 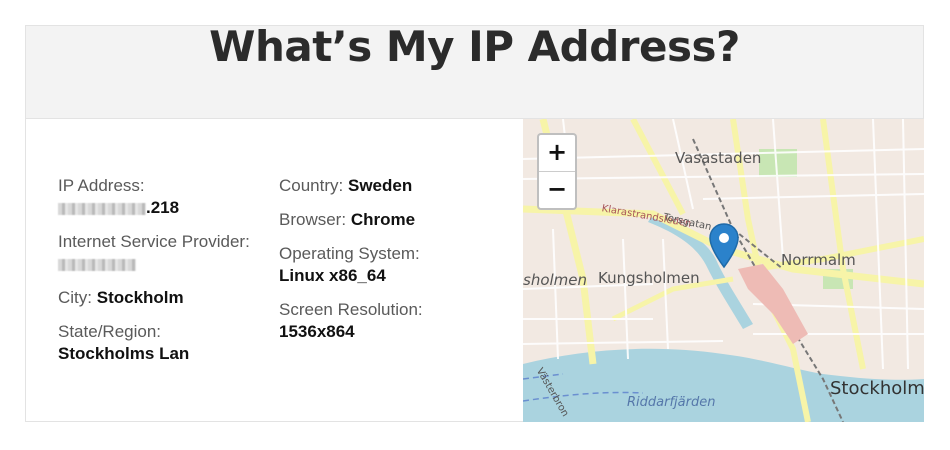 I want to click on browser-field: Browser: Chrome, so click(x=394, y=220).